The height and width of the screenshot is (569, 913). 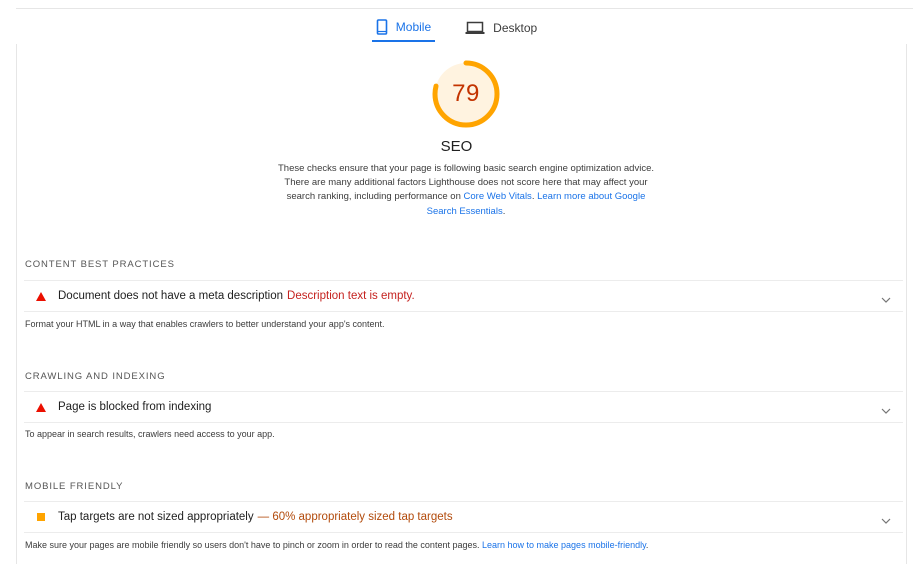 What do you see at coordinates (100, 264) in the screenshot?
I see `group-title-content: CONTENT BEST PRACTICES` at bounding box center [100, 264].